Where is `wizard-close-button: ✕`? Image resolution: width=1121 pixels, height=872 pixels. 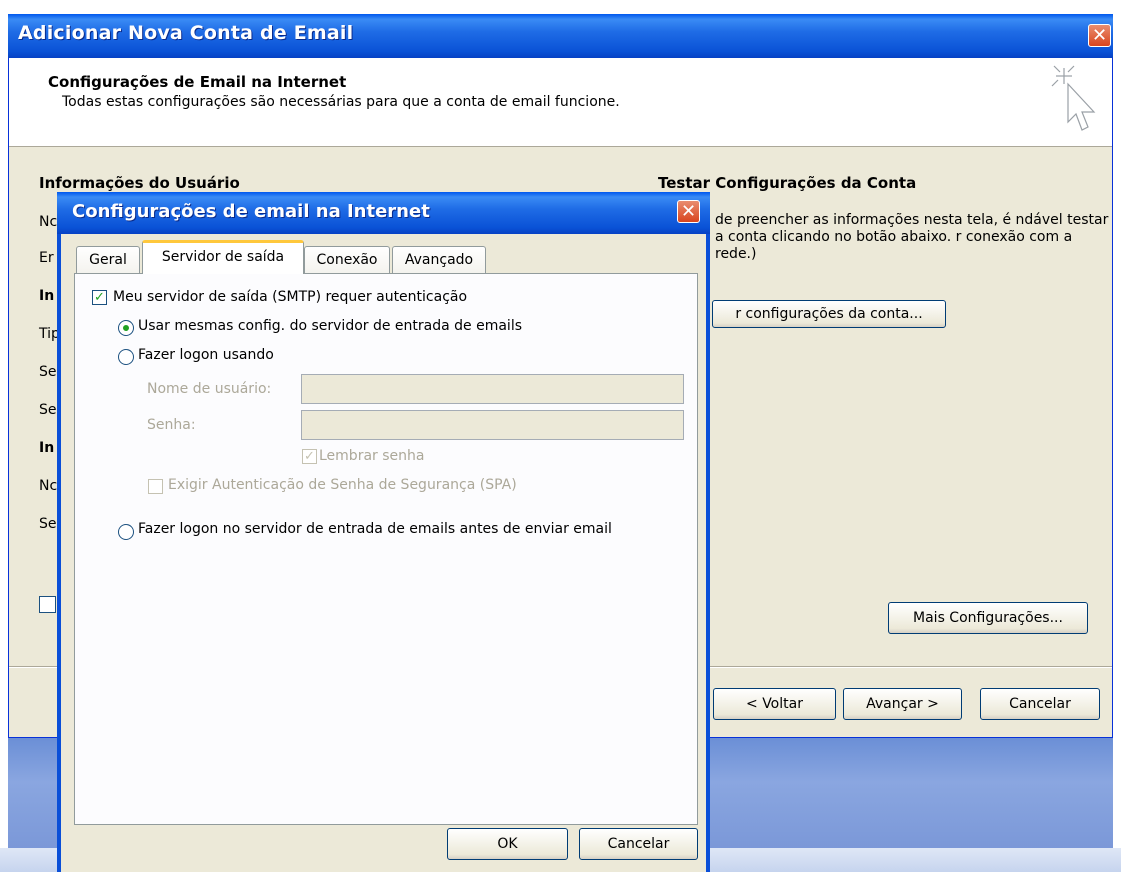
wizard-close-button: ✕ is located at coordinates (1099, 35).